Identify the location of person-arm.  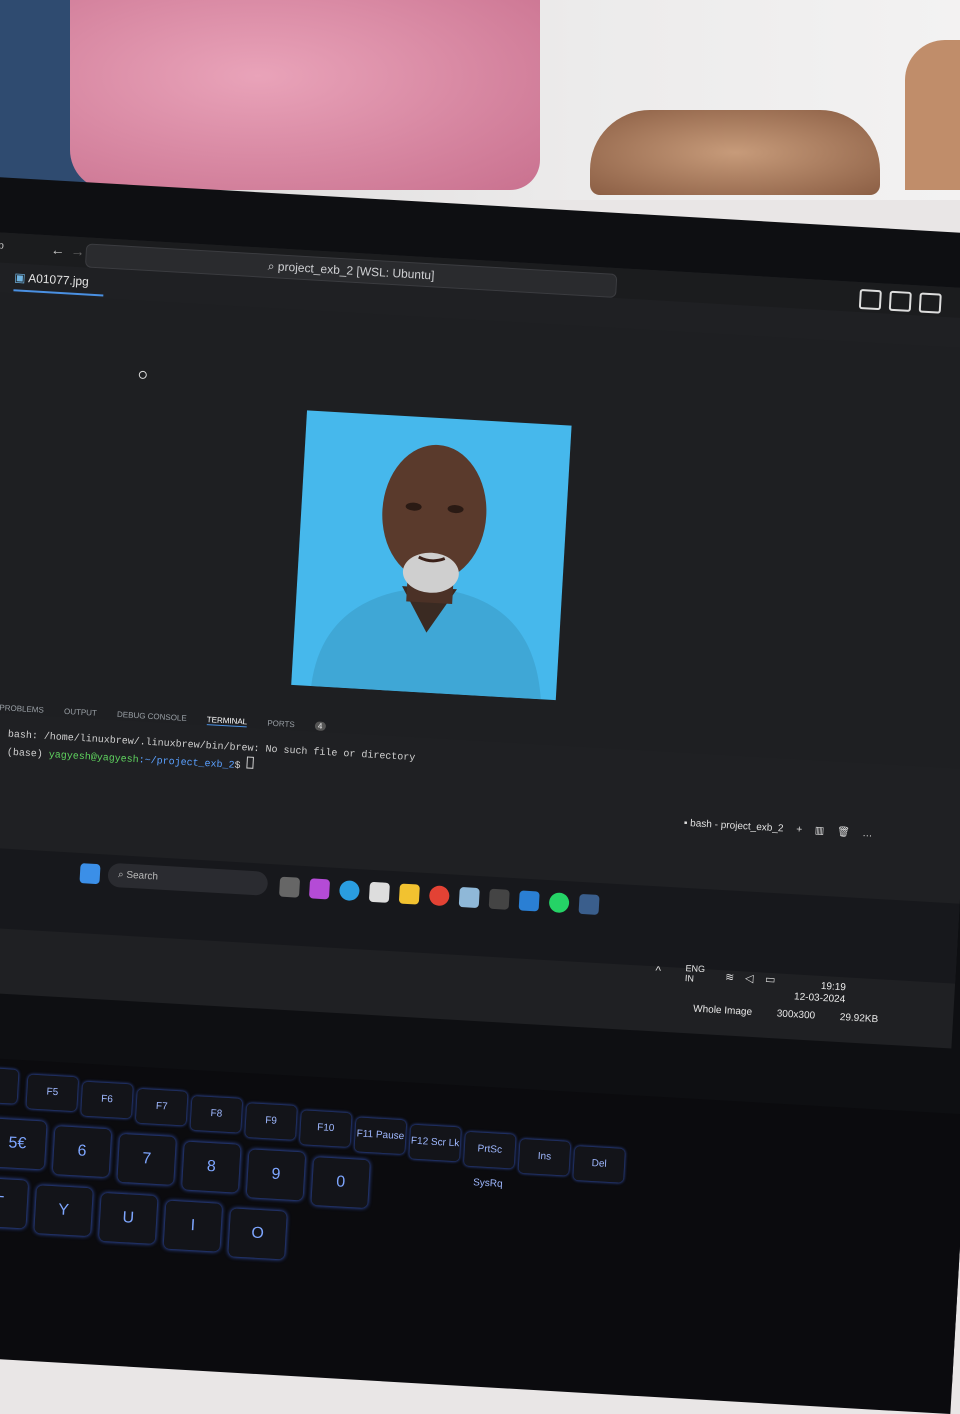
(932, 115).